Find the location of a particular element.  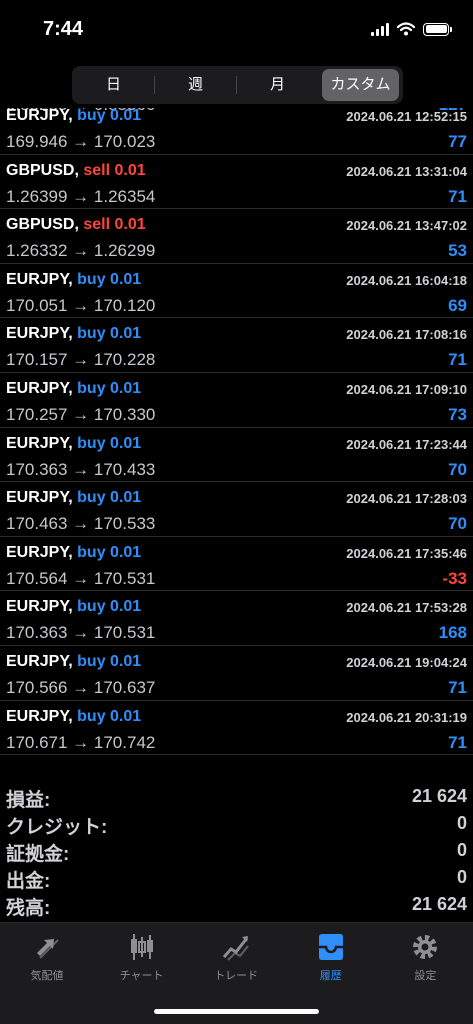

trade-price: 170.363 → 170.433 is located at coordinates (81, 469).